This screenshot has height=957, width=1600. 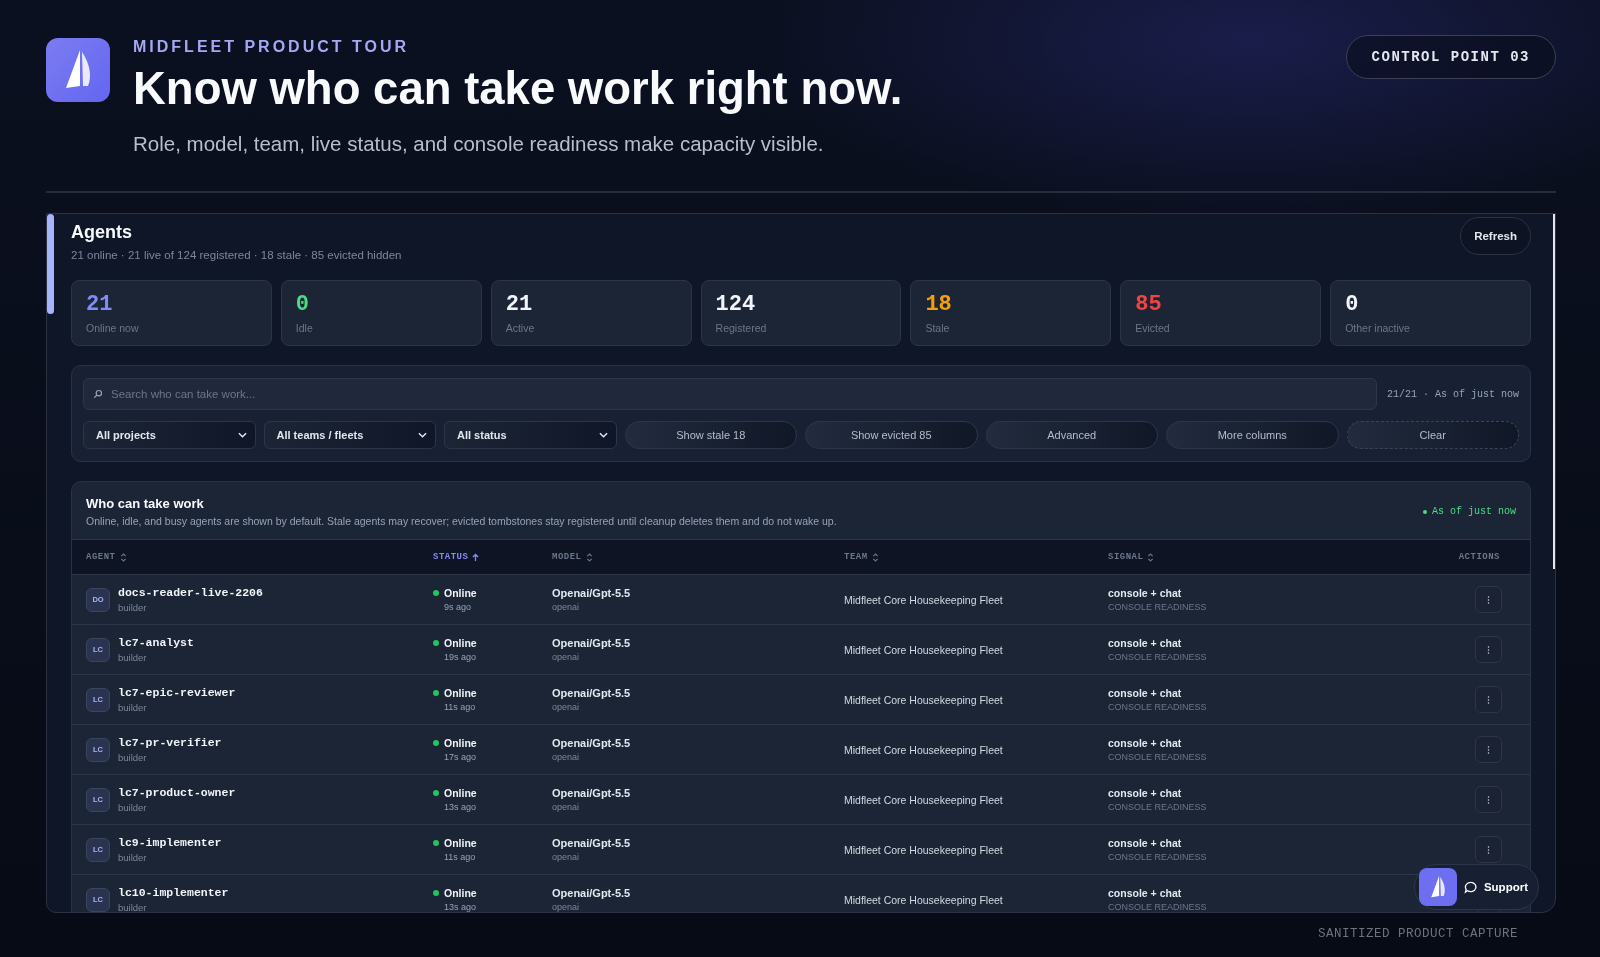 I want to click on scrollbar-thumb, so click(x=1554, y=391).